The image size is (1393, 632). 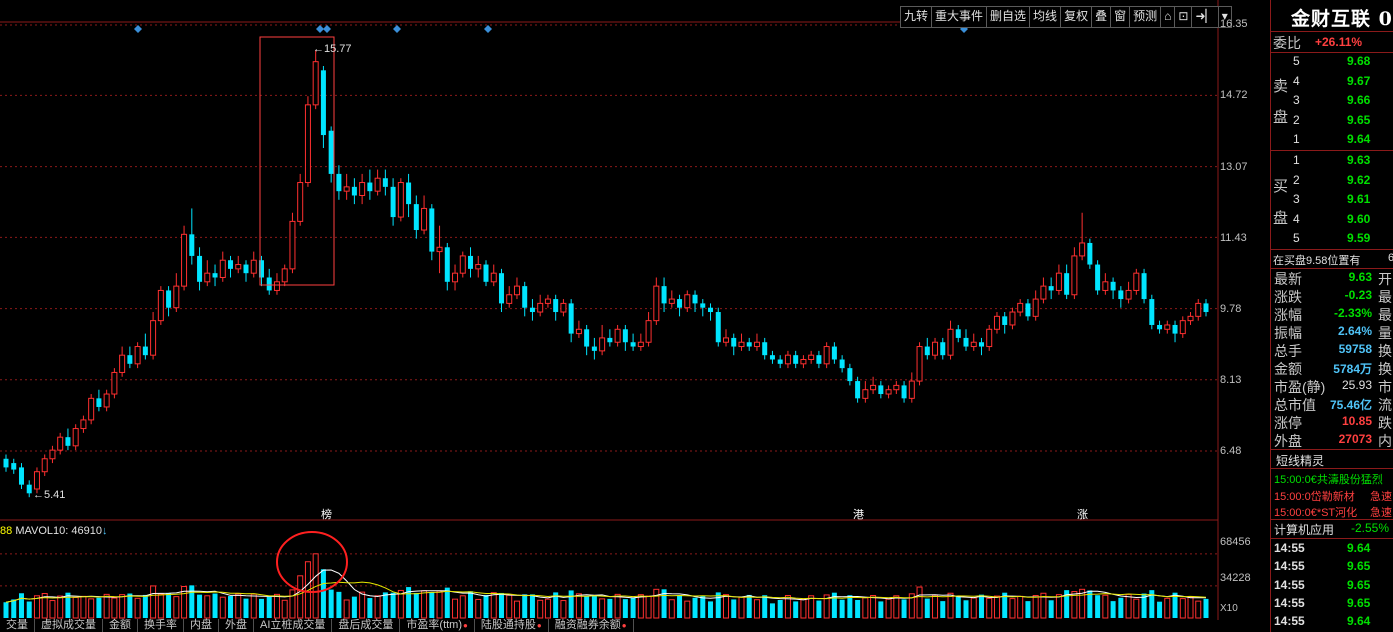 I want to click on indicator-tab-5: 外盘, so click(x=236, y=625).